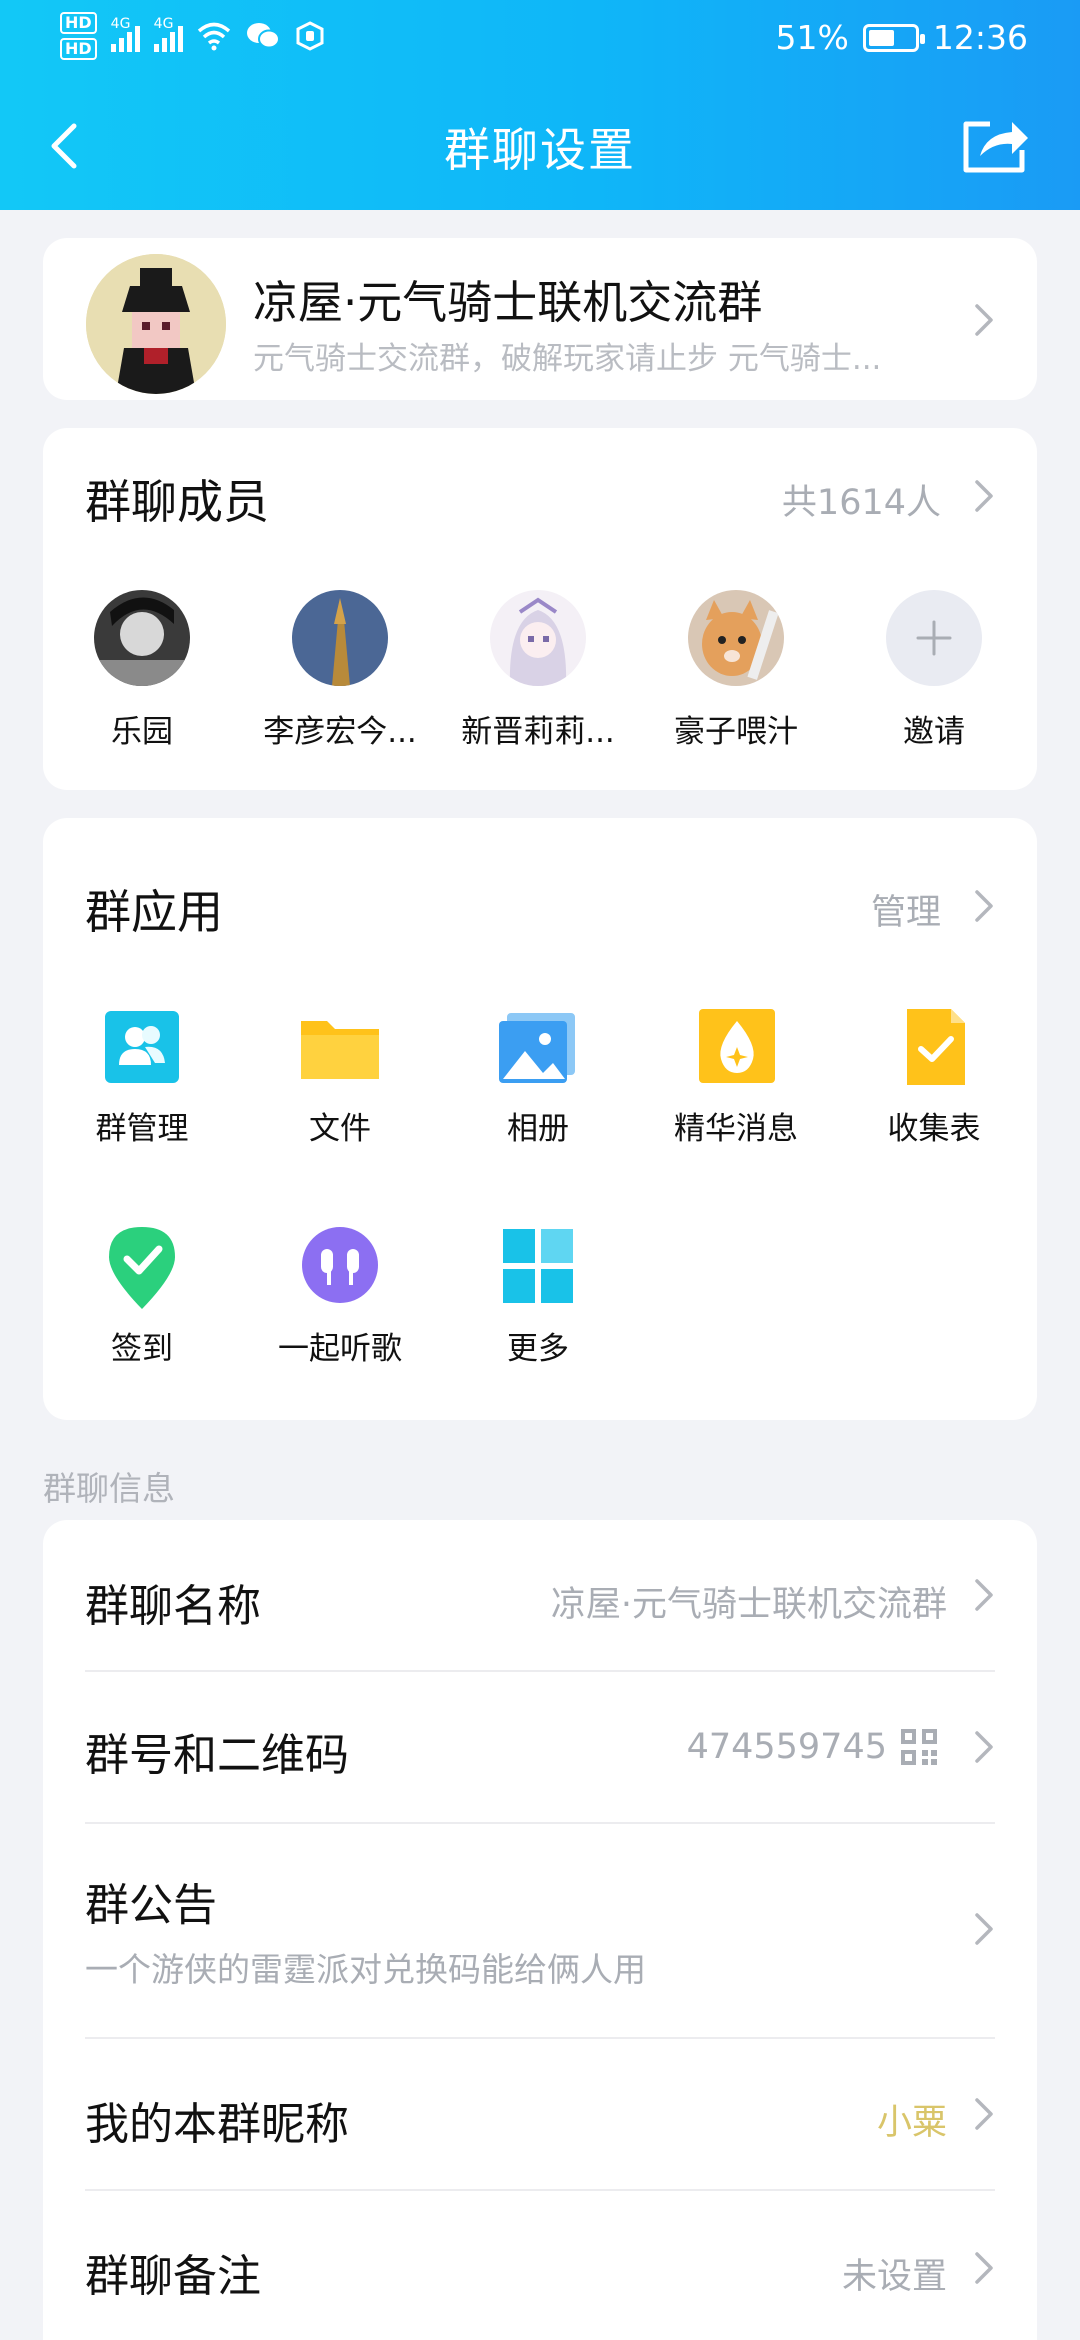  Describe the element at coordinates (934, 1129) in the screenshot. I see `app-label: 收集表` at that location.